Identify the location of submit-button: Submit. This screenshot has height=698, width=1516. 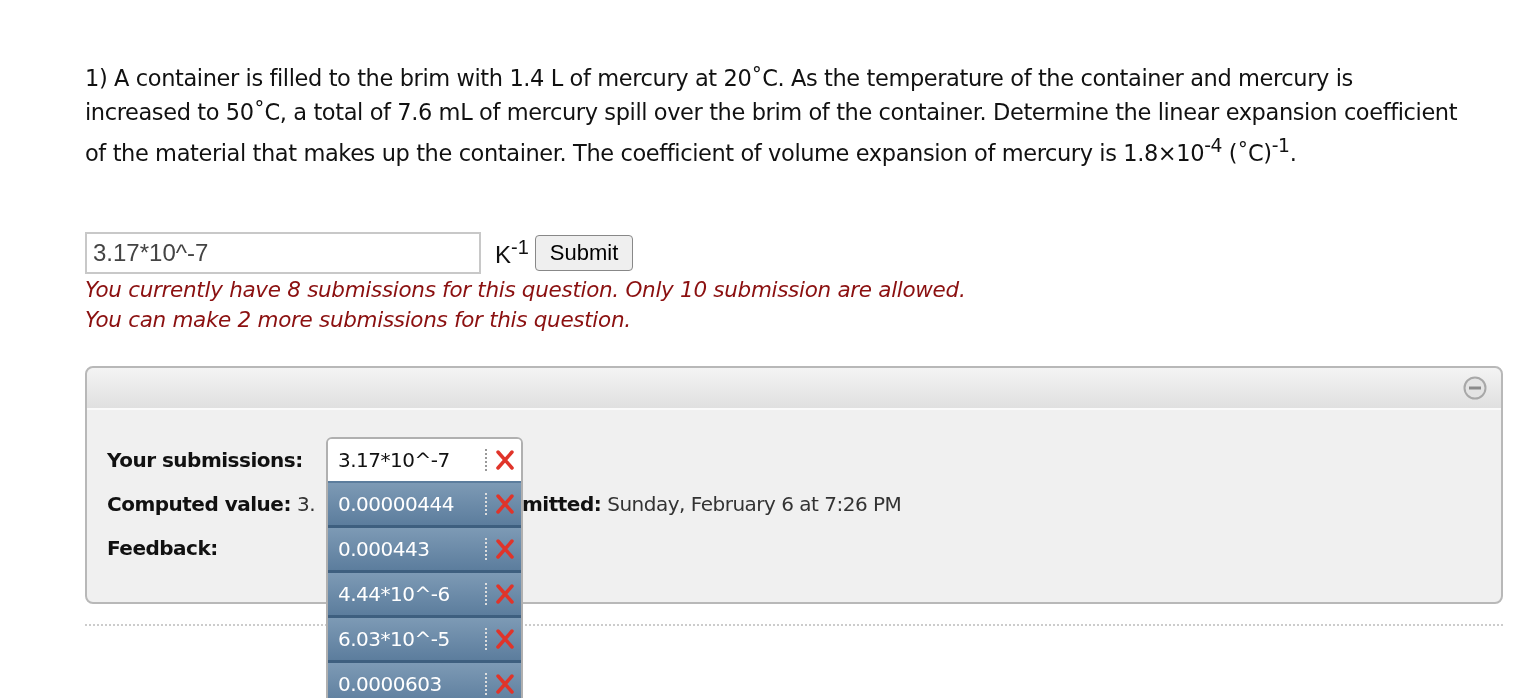
(584, 252).